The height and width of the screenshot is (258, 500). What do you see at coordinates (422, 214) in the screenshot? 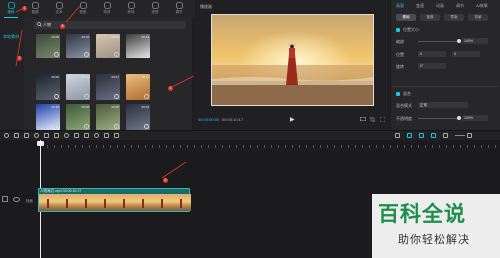
I see `watermark-title: 百科全说` at bounding box center [422, 214].